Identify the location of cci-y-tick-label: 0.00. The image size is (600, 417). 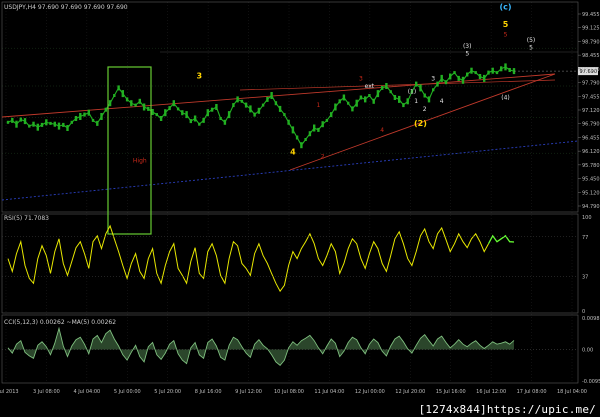
(587, 351).